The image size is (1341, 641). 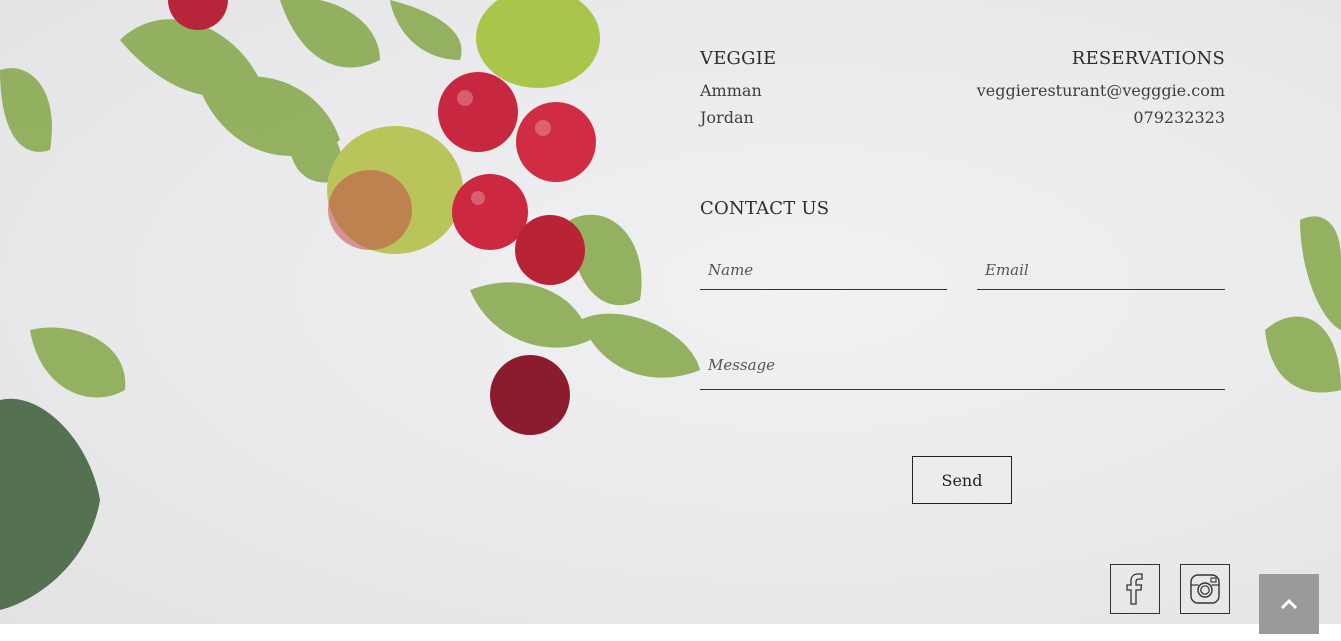 I want to click on instagram-icon, so click(x=1205, y=589).